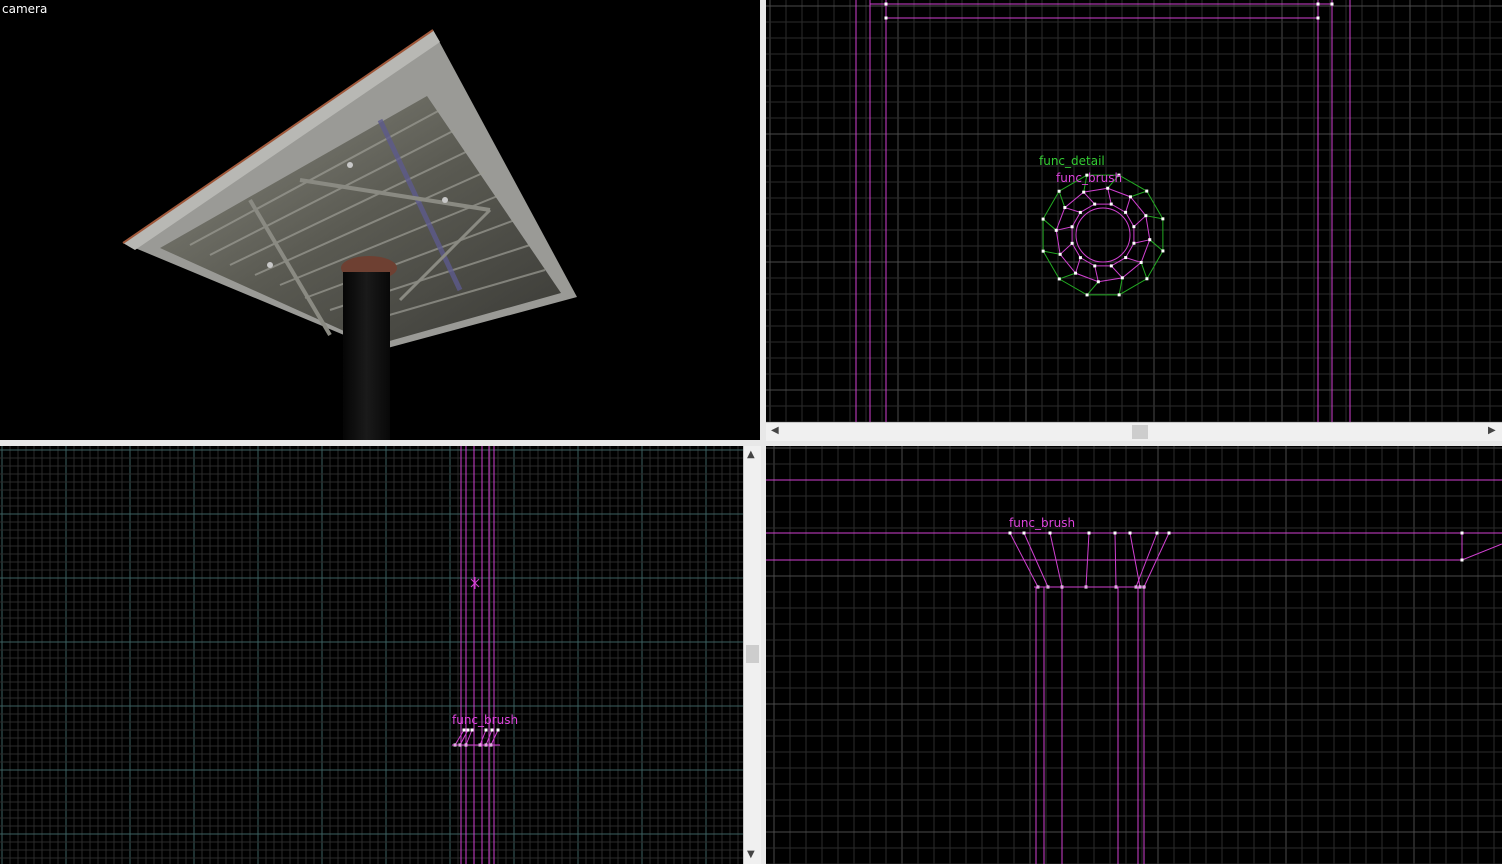 This screenshot has width=1502, height=864. What do you see at coordinates (1492, 431) in the screenshot?
I see `scroll-right-icon: ▶` at bounding box center [1492, 431].